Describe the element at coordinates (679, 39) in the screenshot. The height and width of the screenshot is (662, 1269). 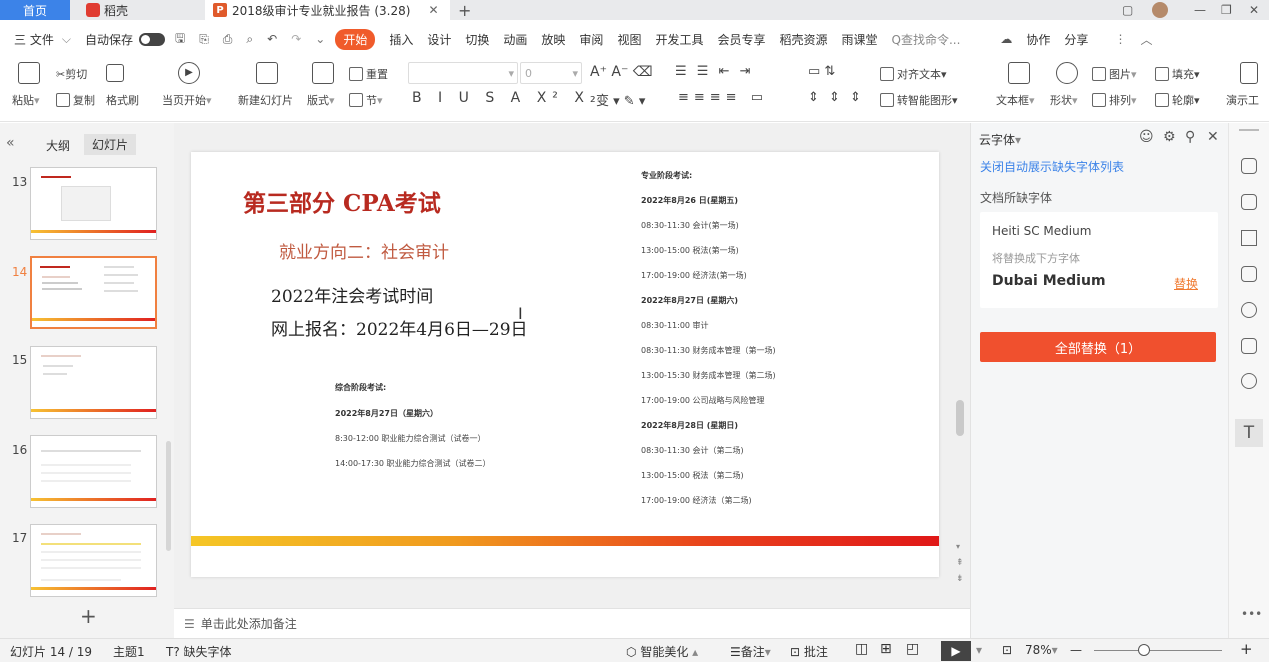
I see `tab-developer: 开发工具` at that location.